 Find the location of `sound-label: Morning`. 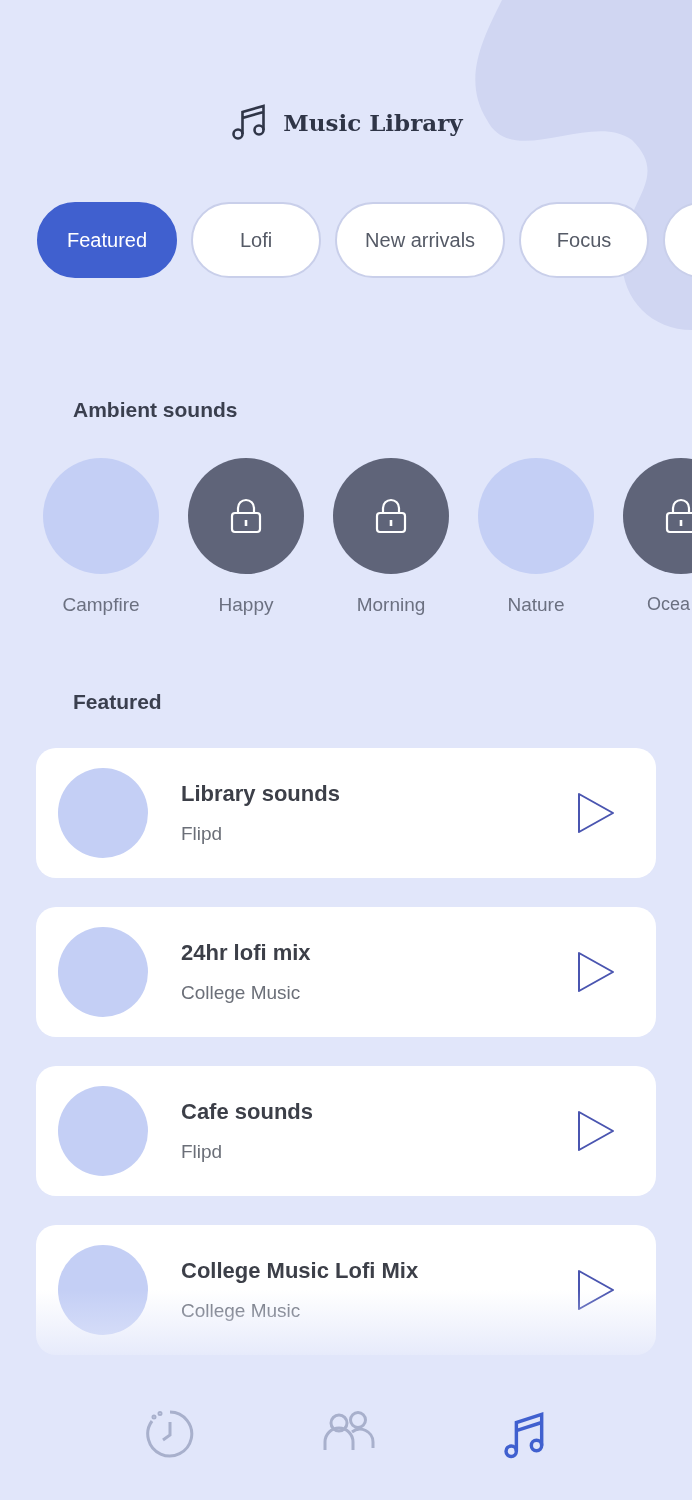

sound-label: Morning is located at coordinates (391, 605).